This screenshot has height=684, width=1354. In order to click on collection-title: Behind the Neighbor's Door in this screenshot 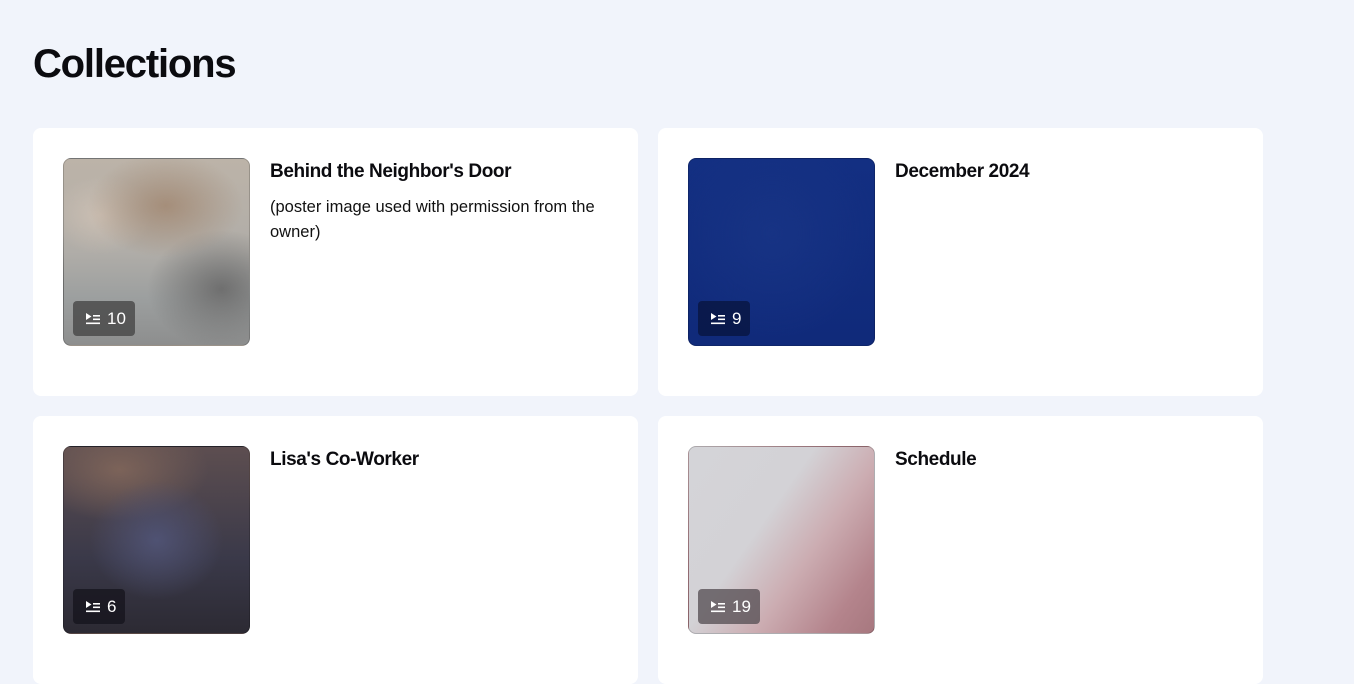, I will do `click(440, 172)`.